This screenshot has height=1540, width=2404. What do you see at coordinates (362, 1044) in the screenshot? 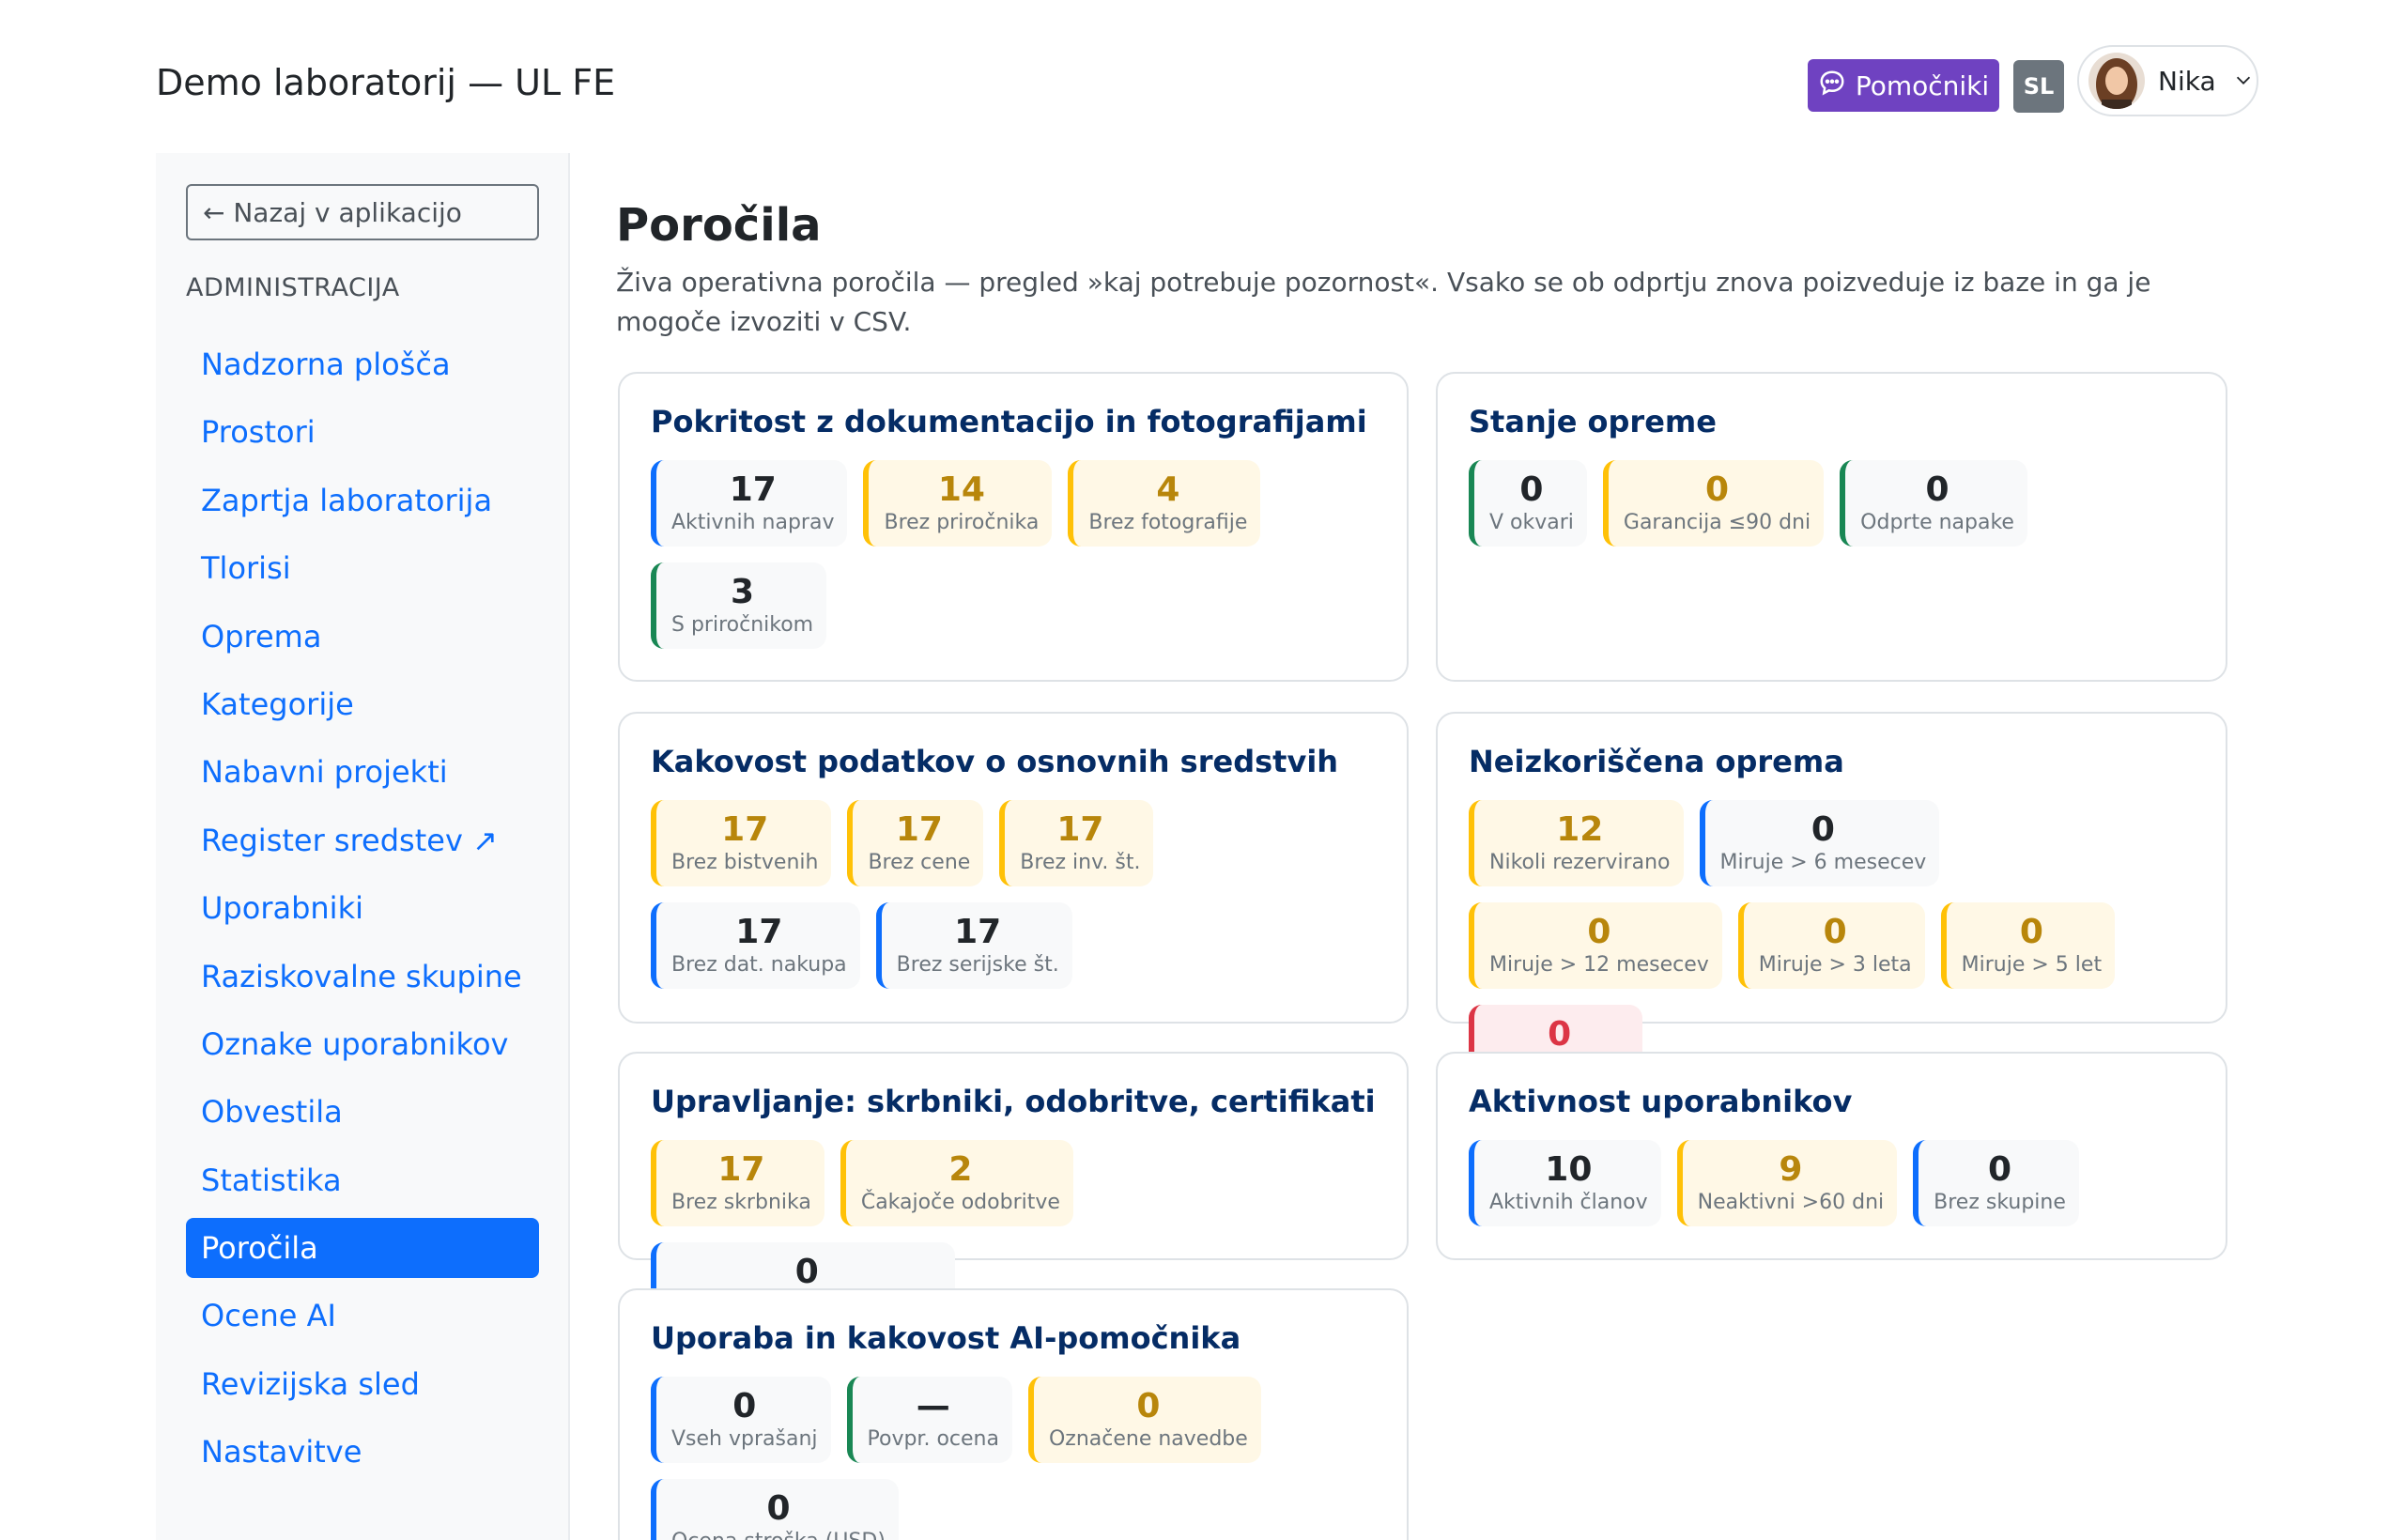
I see `sidebar-item: Oznake uporabnikov` at bounding box center [362, 1044].